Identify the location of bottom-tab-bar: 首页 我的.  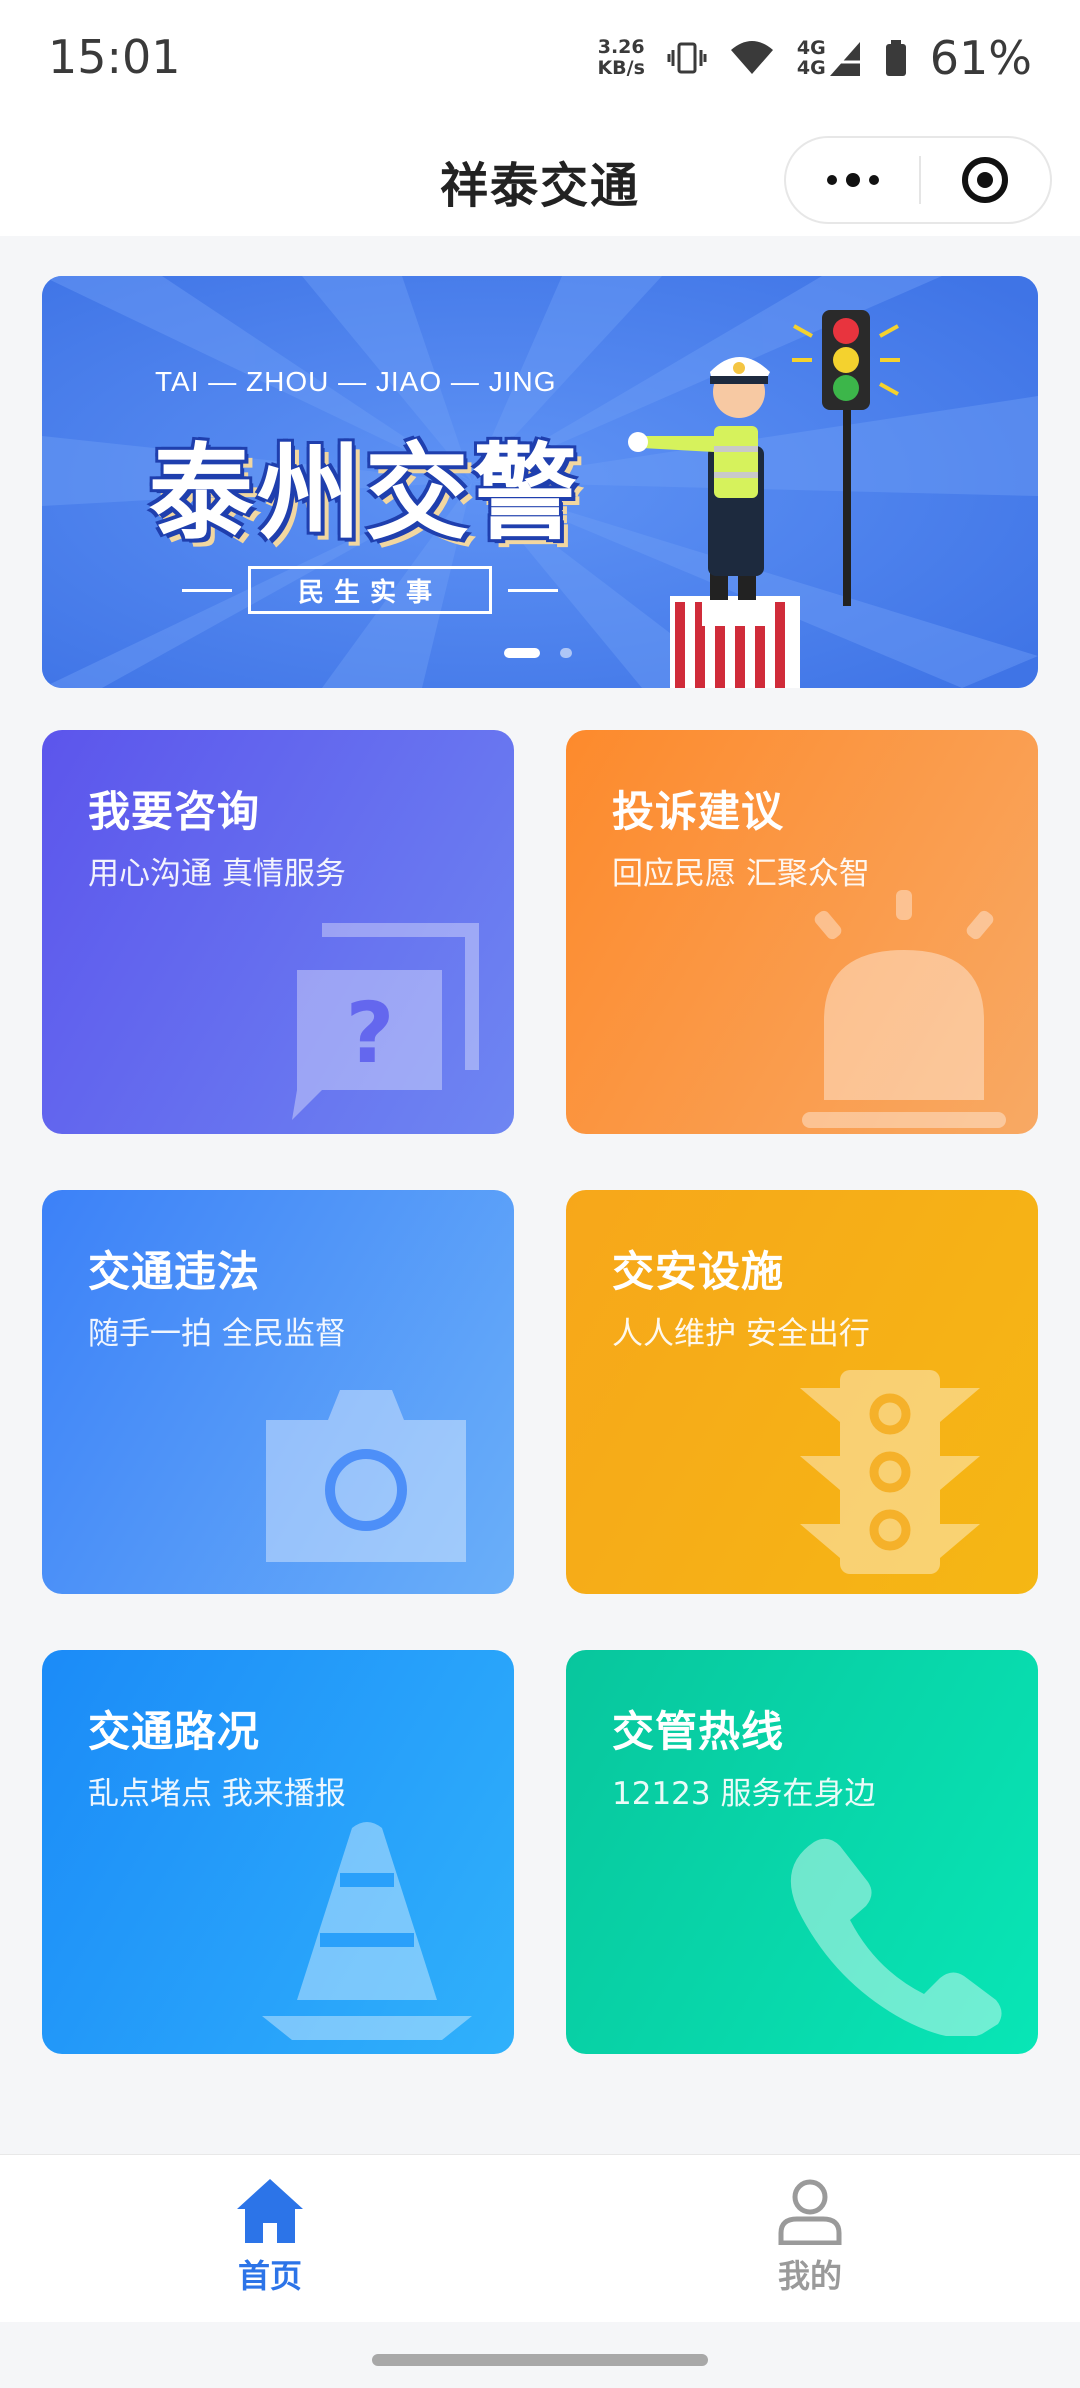
(540, 2238).